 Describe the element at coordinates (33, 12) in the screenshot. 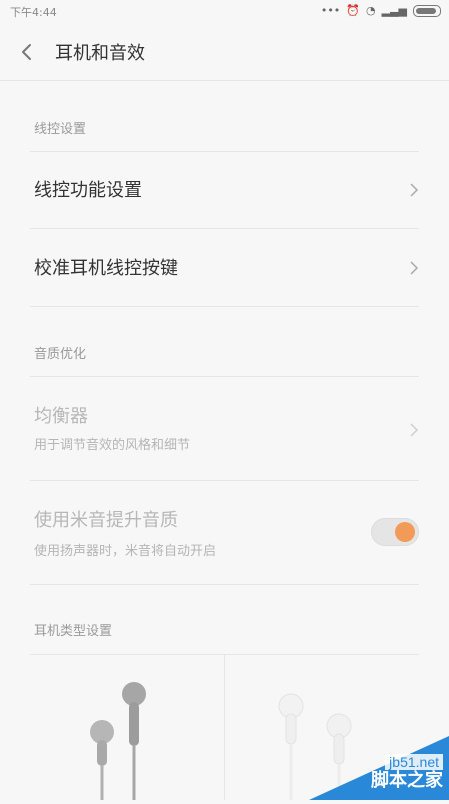

I see `status-time: 下午4:44` at that location.